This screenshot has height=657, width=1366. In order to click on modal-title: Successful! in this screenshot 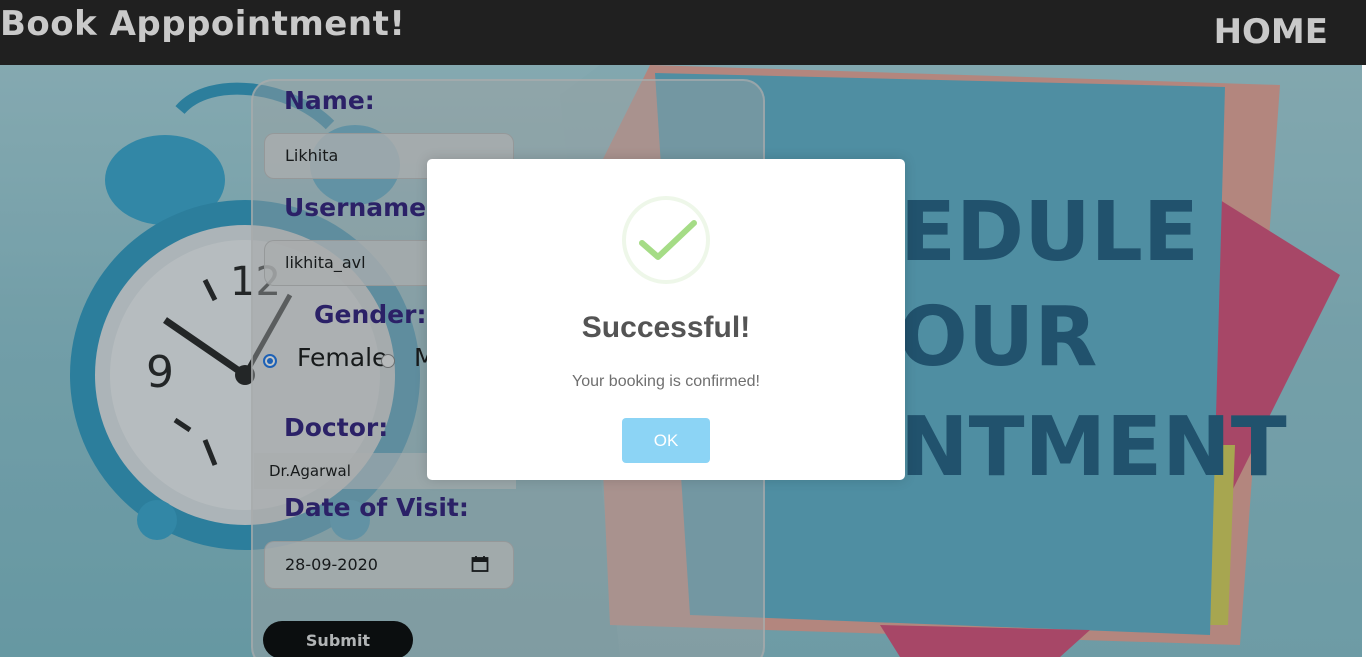, I will do `click(666, 327)`.